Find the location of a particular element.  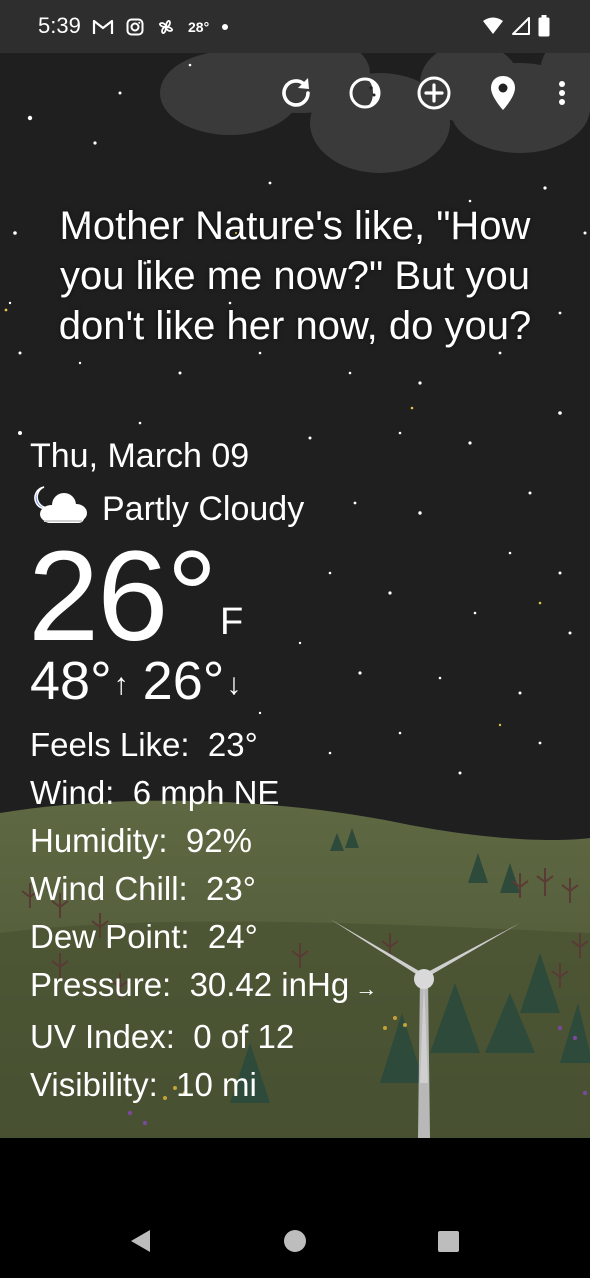

detail-label: Dew Point: is located at coordinates (110, 936).